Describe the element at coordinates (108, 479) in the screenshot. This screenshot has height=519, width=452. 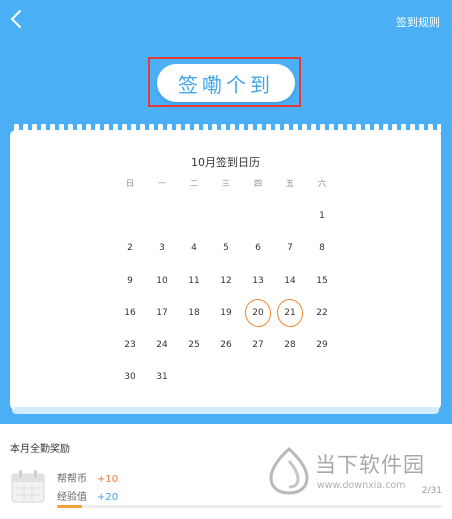
I see `reward-value: +10` at that location.